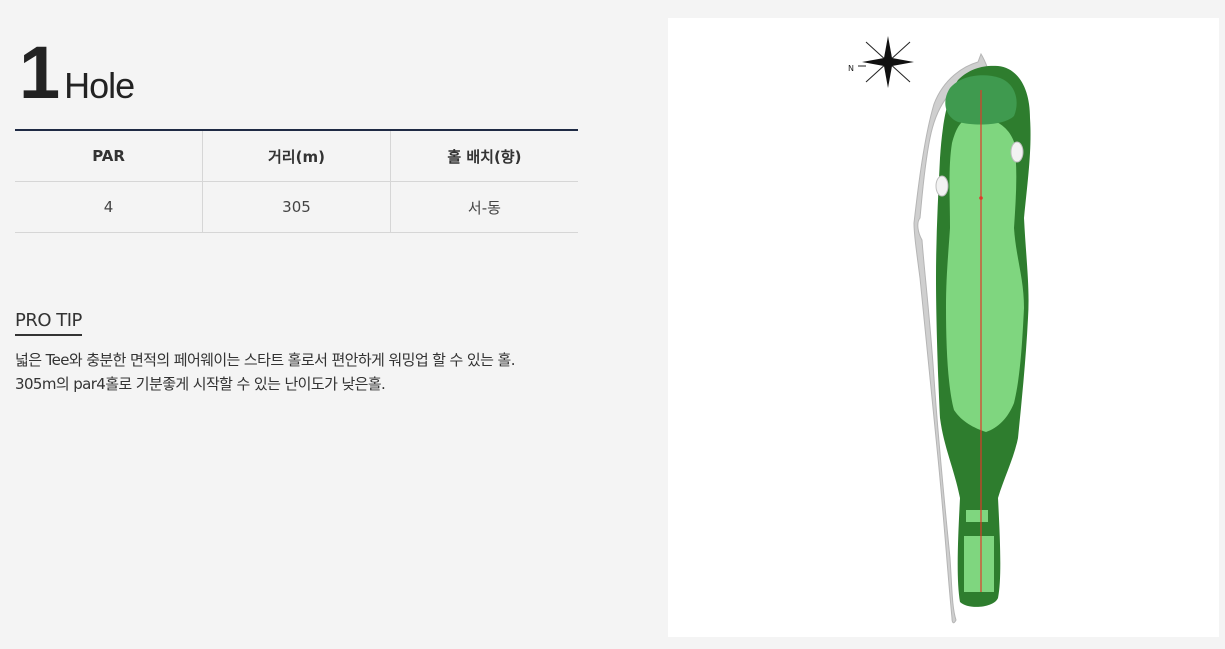 This screenshot has width=1225, height=649. I want to click on layout-value: 서-동, so click(483, 207).